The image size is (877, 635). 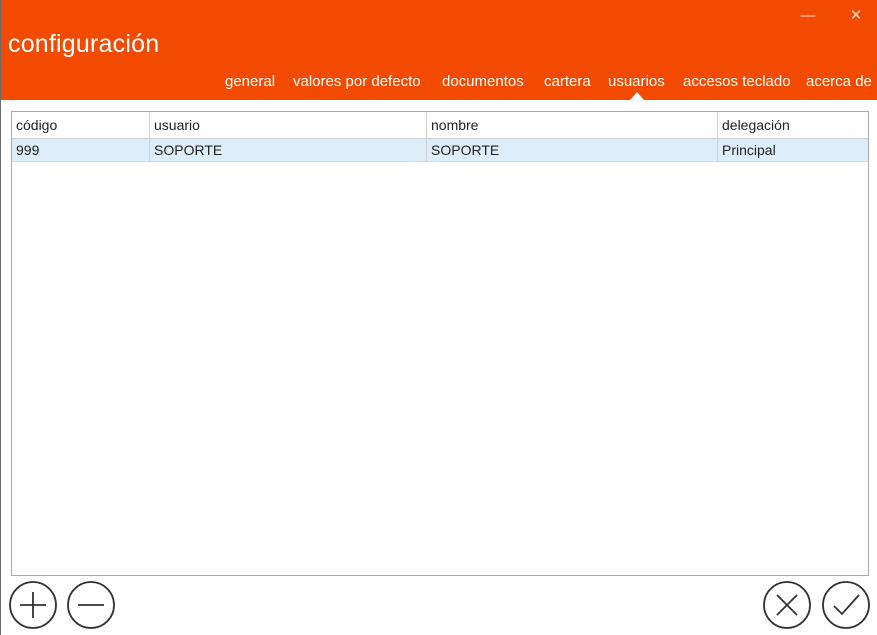 I want to click on cell-delegacion: Principal, so click(x=749, y=150).